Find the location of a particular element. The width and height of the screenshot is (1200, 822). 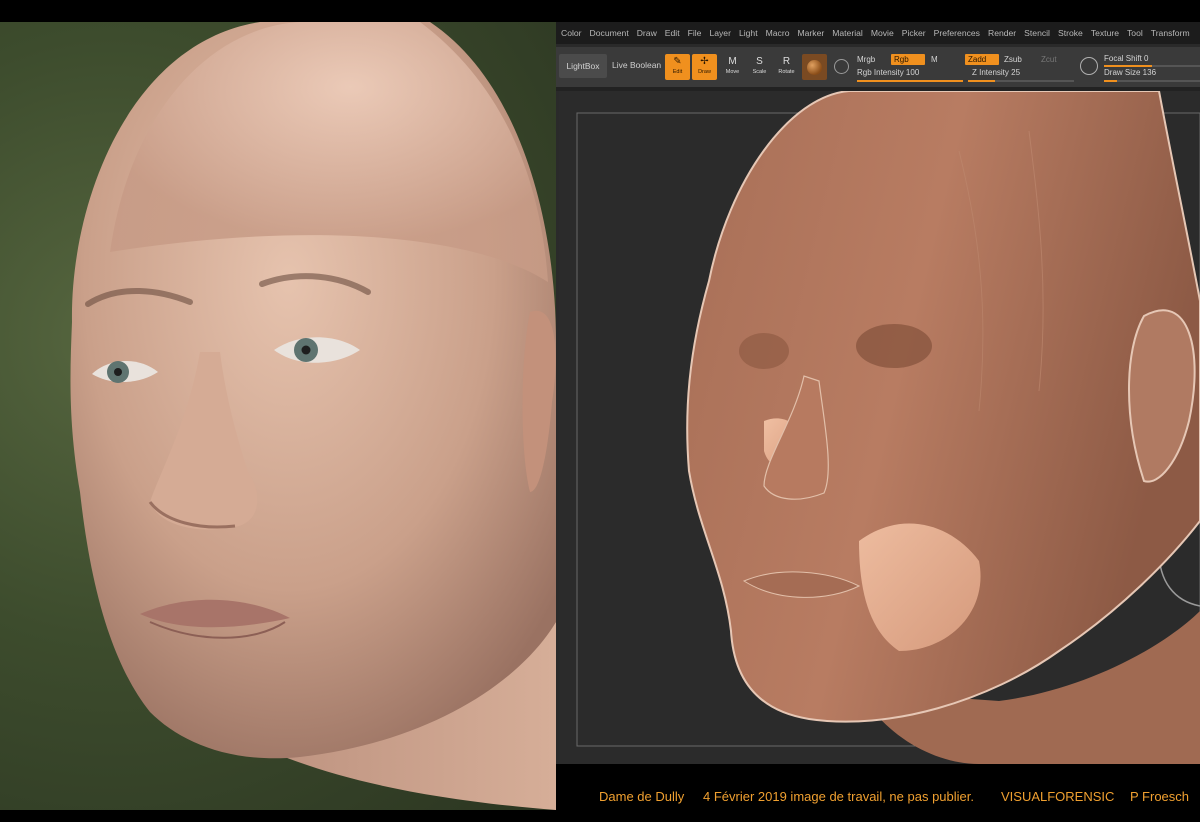

draw-size-fill is located at coordinates (1111, 81).